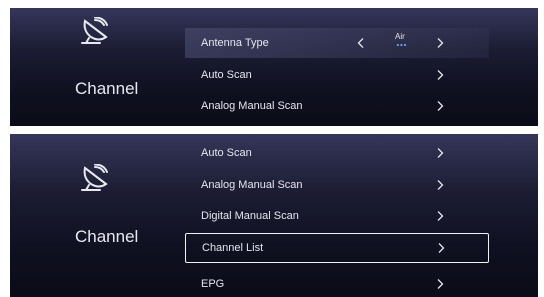  I want to click on menu-item-antenna-type: Antenna Type Air, so click(337, 43).